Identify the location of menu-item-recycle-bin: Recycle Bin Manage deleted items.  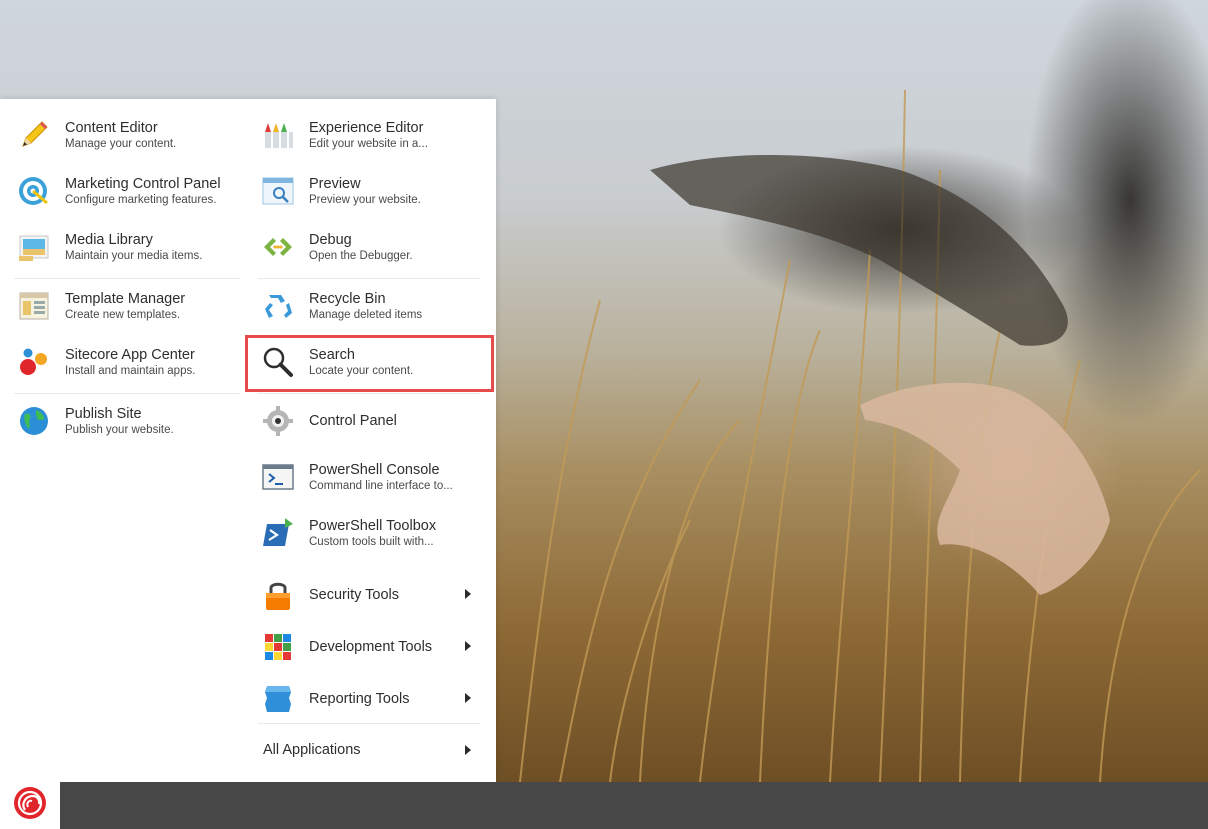
(369, 306).